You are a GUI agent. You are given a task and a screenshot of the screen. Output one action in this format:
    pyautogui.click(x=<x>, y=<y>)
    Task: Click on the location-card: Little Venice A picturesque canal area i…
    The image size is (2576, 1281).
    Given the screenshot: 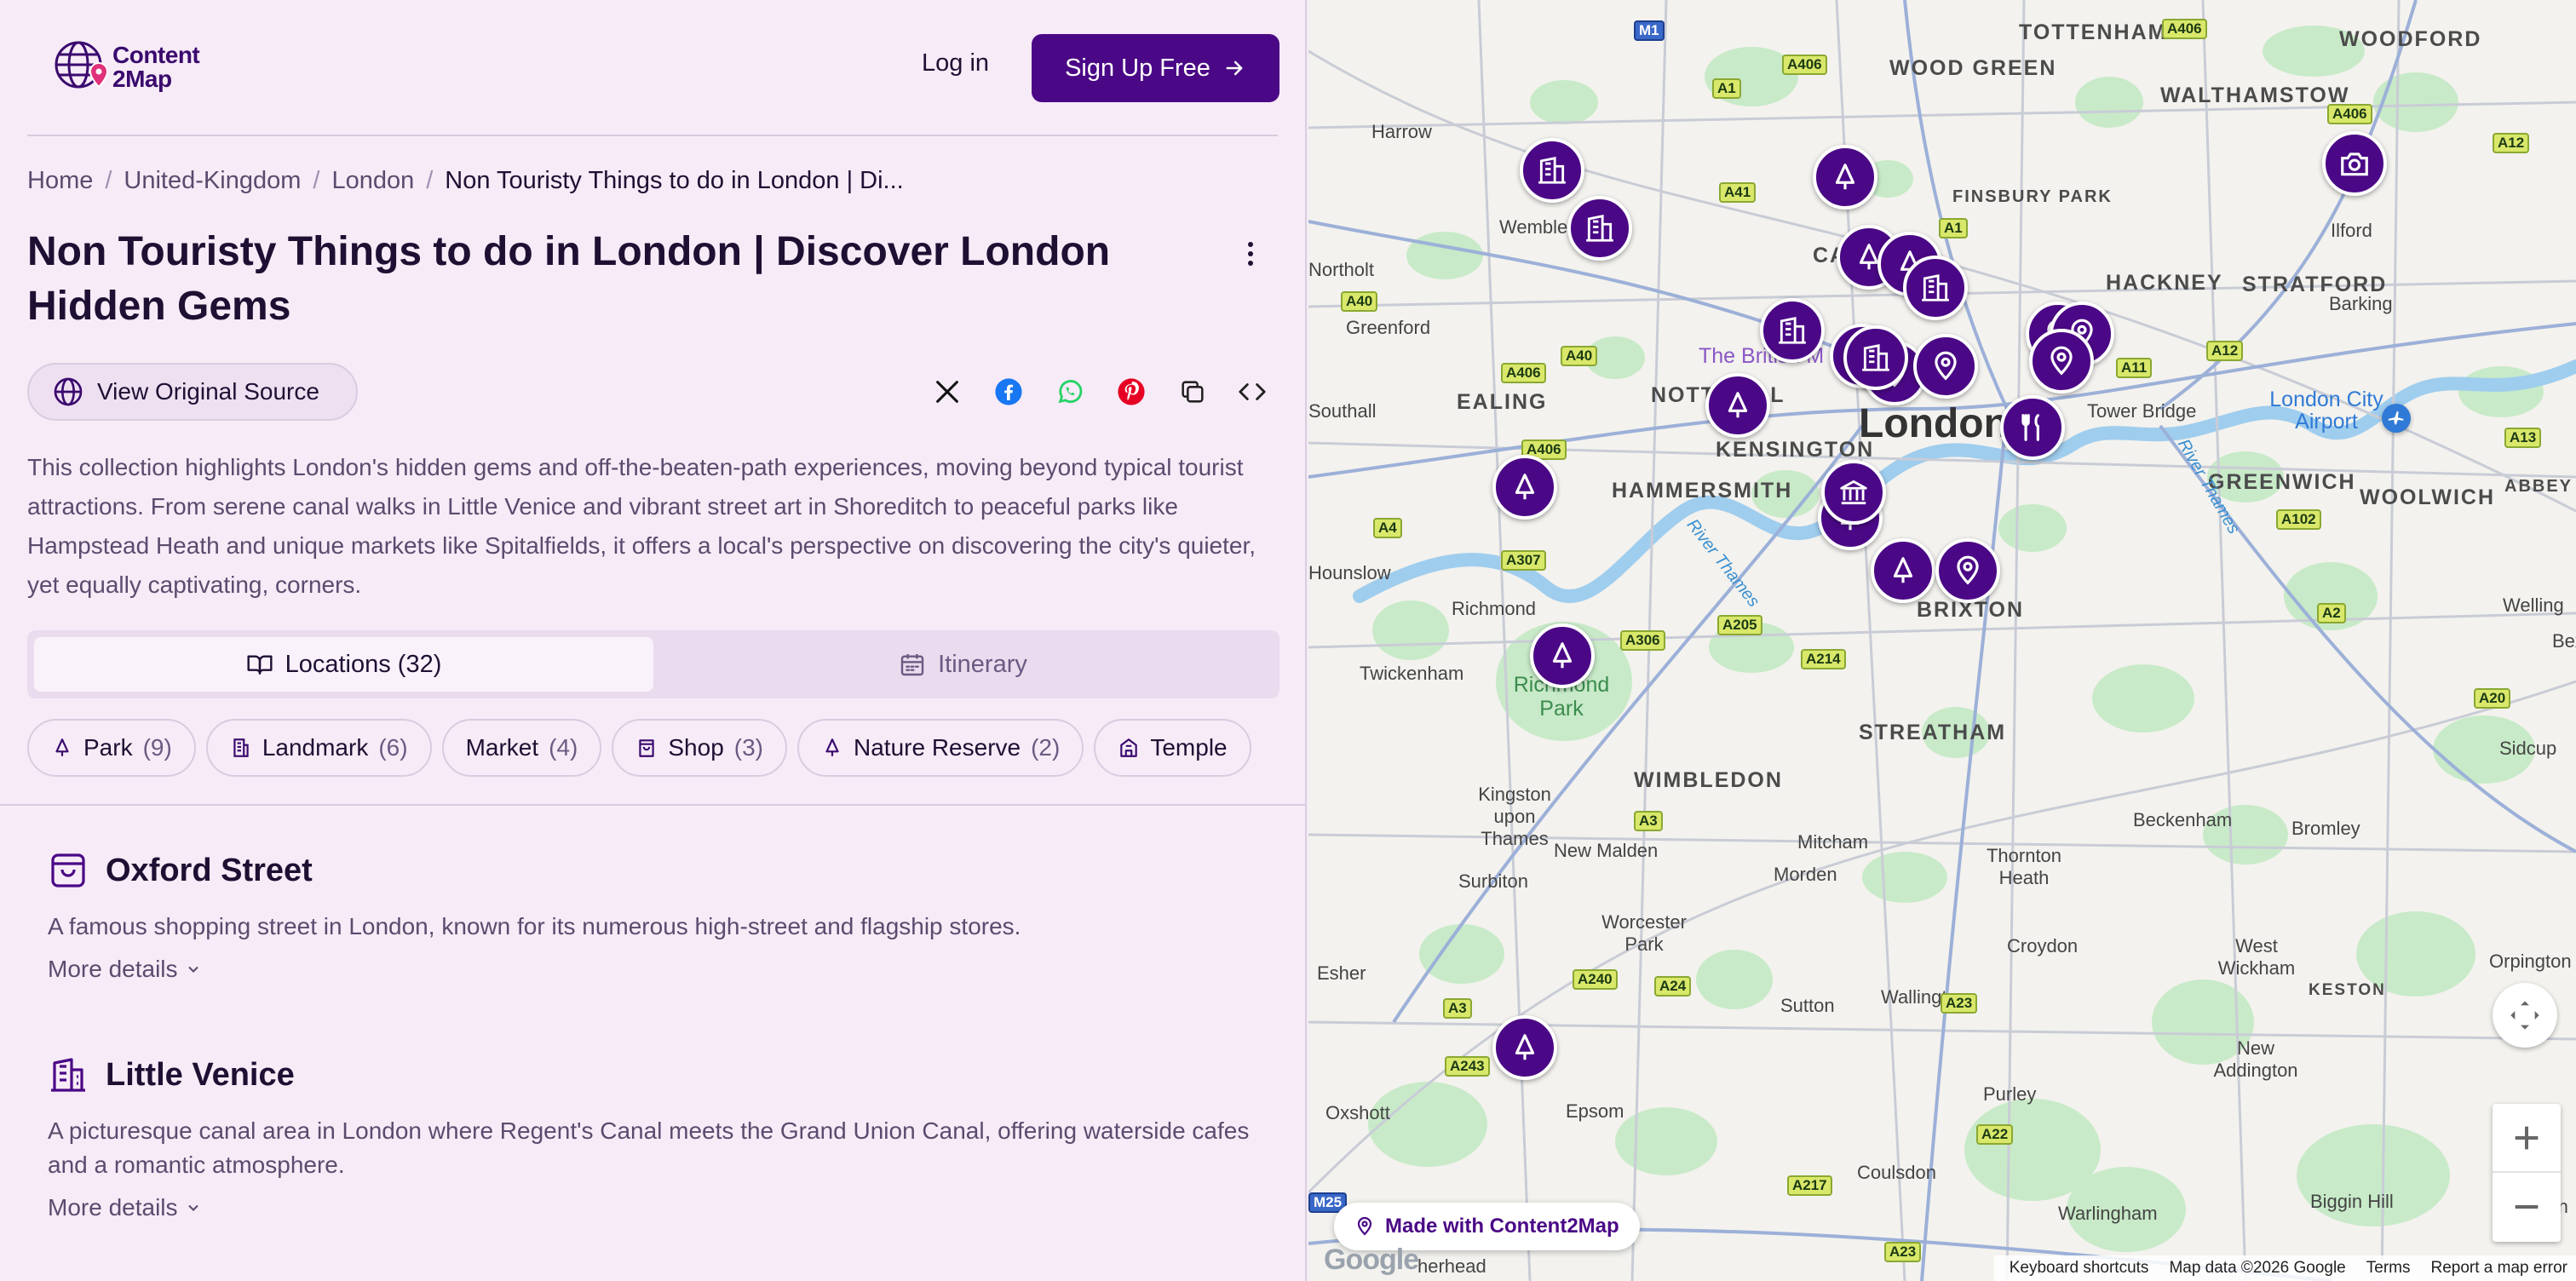 What is the action you would take?
    pyautogui.click(x=661, y=1137)
    